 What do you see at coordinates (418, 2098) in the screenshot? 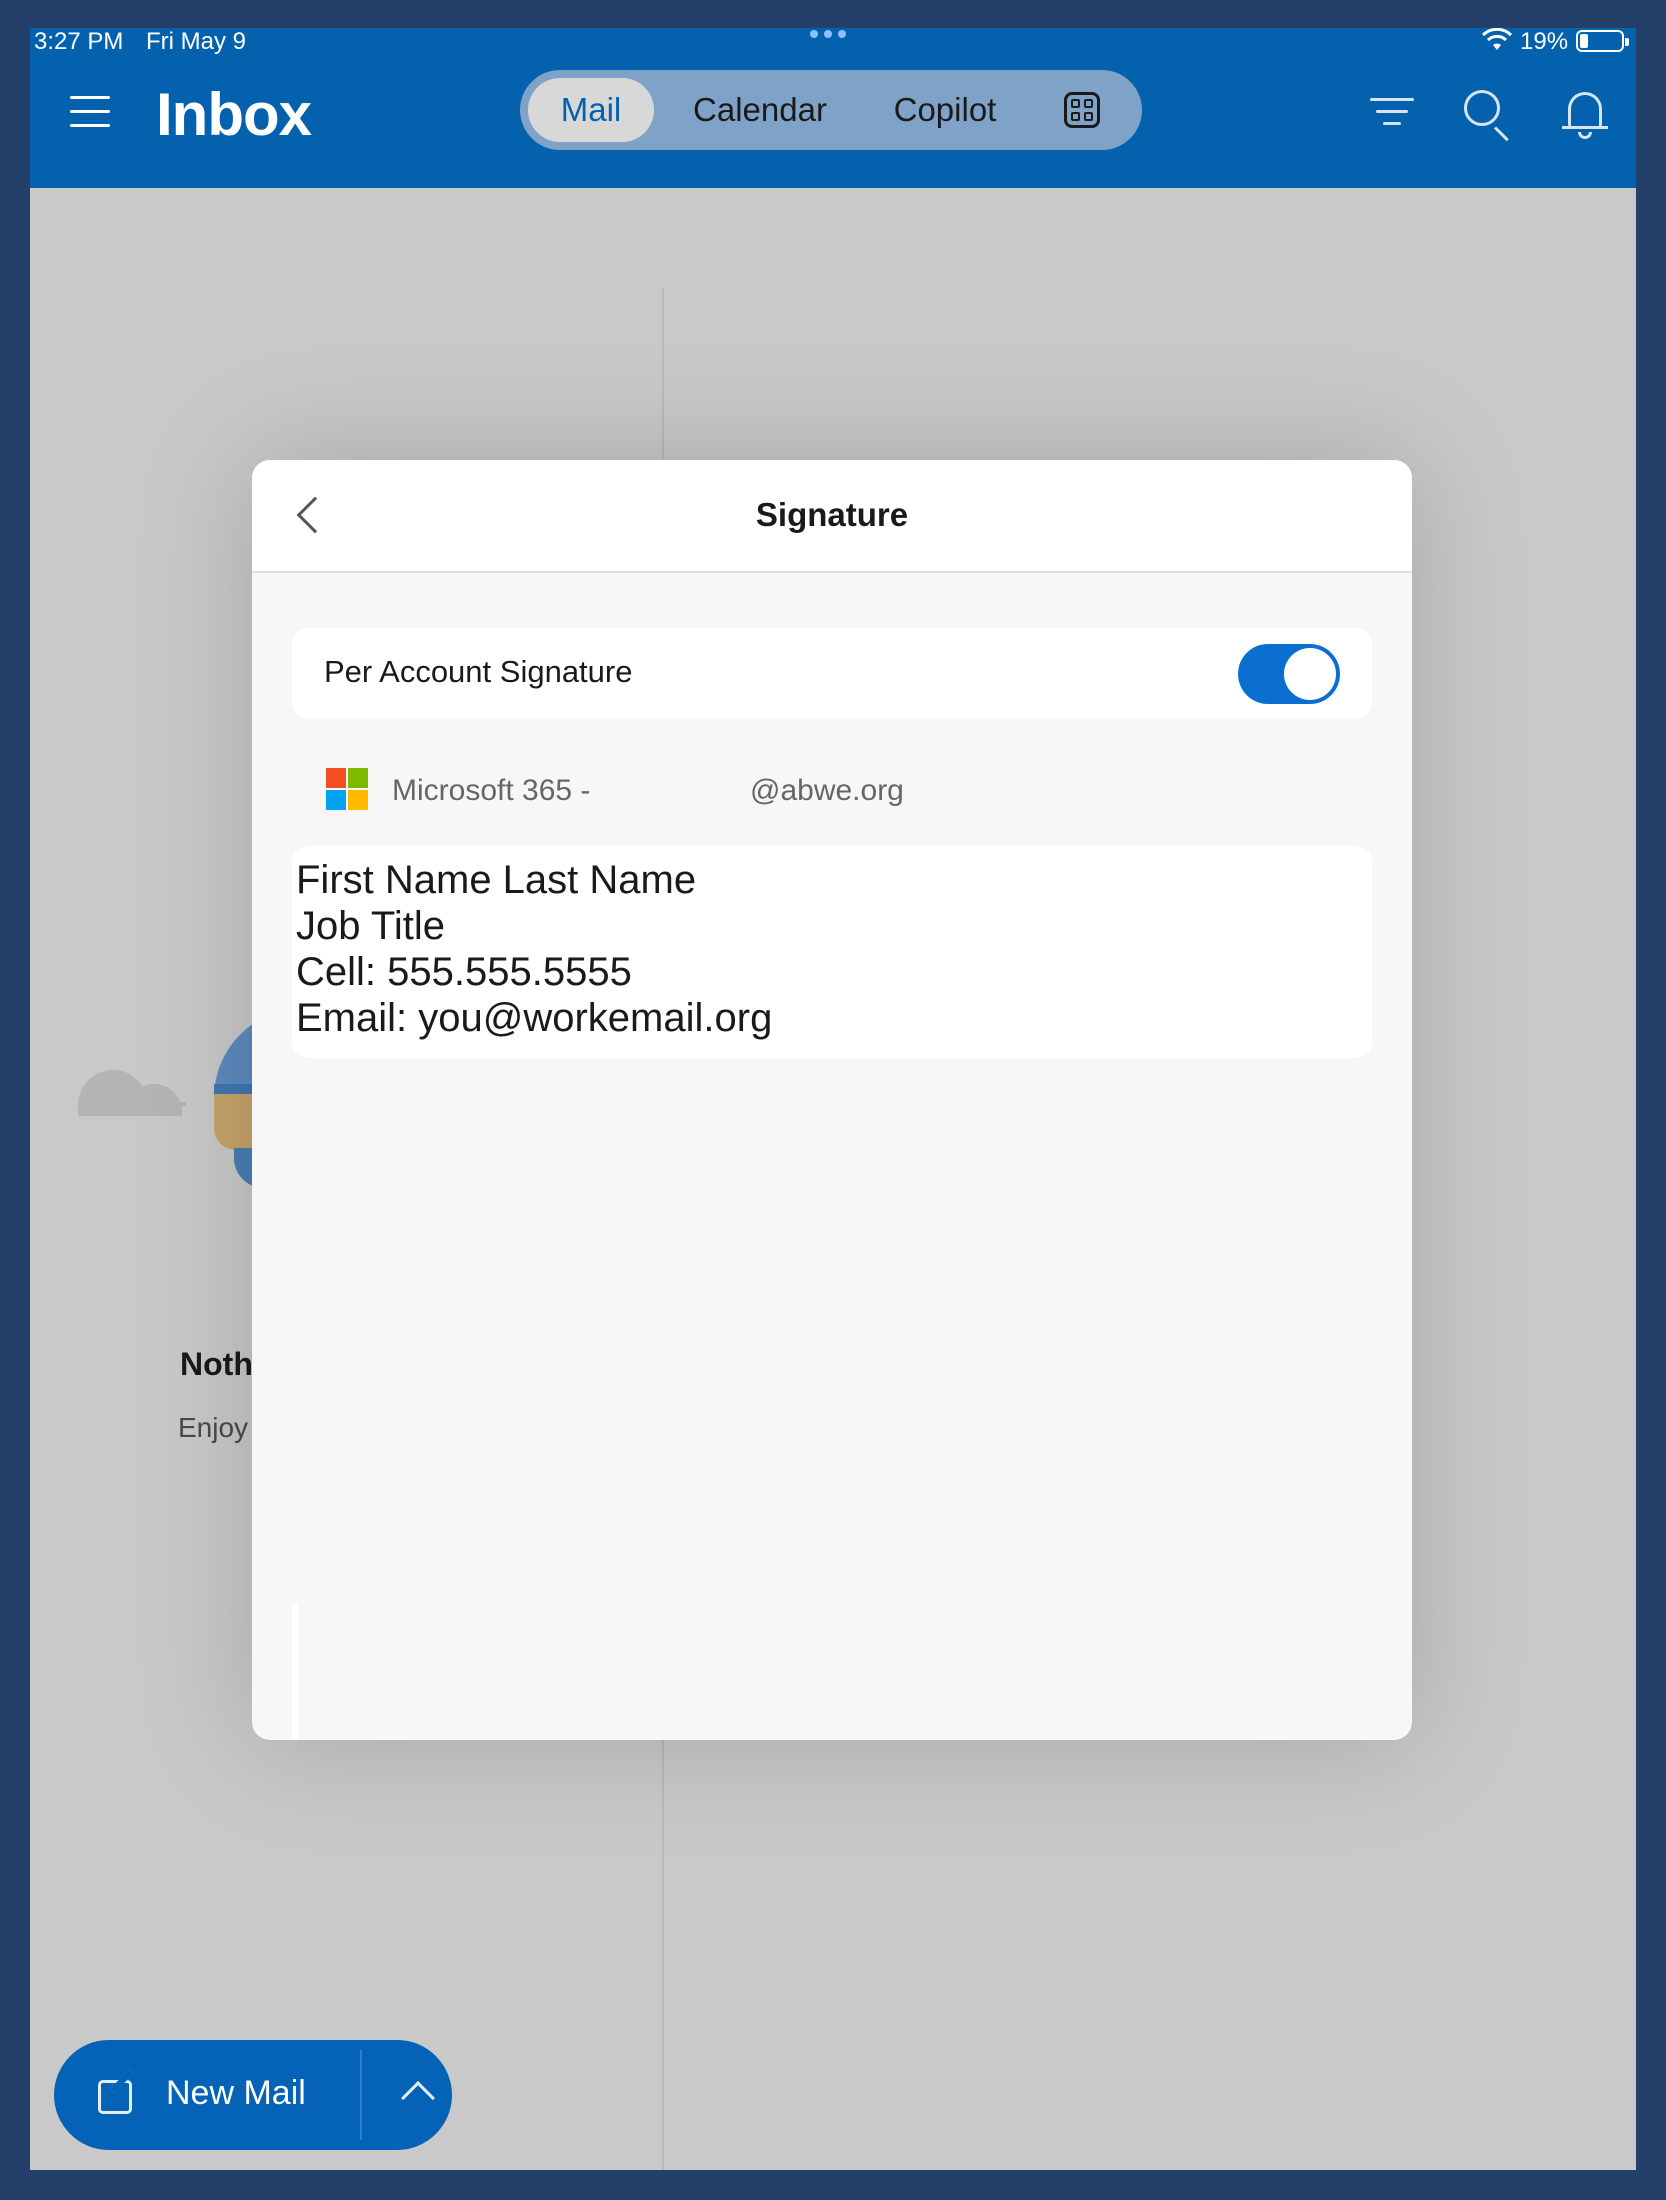
I see `chevron-up-icon` at bounding box center [418, 2098].